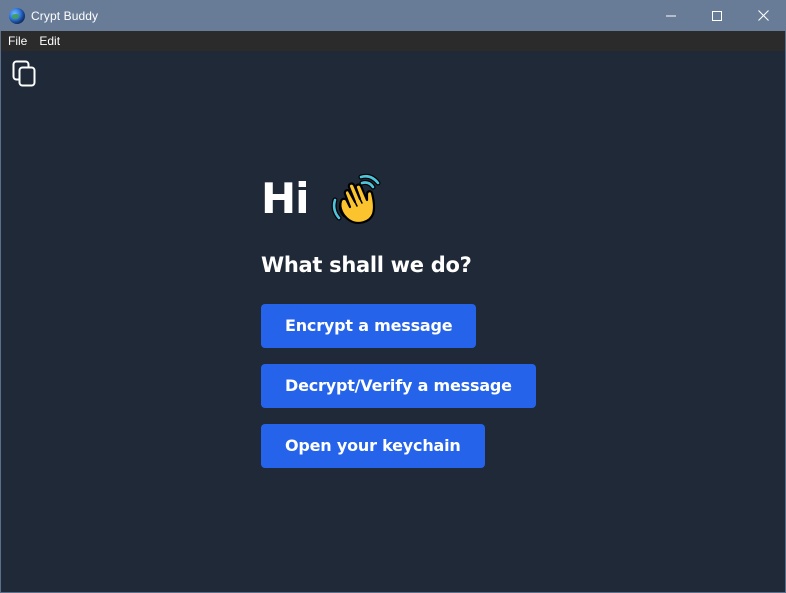 The height and width of the screenshot is (593, 786). What do you see at coordinates (369, 326) in the screenshot?
I see `encrypt-message-button: Encrypt a message` at bounding box center [369, 326].